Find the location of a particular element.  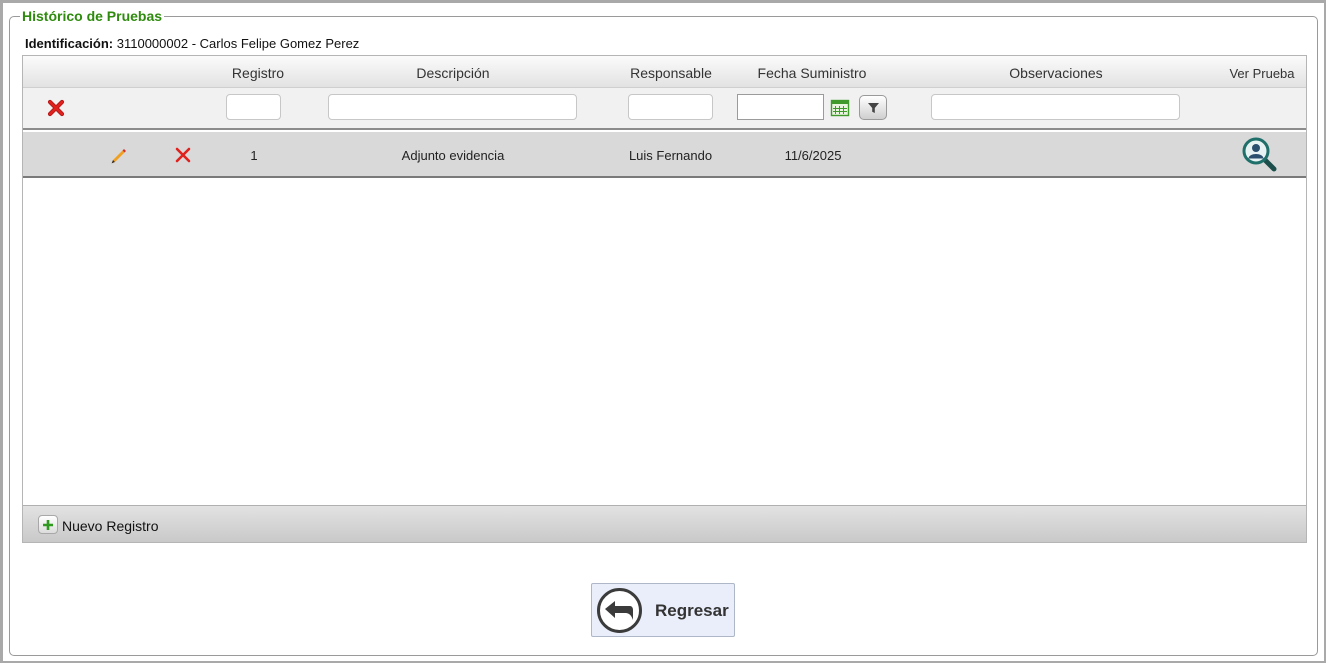

filter-icon is located at coordinates (873, 108).